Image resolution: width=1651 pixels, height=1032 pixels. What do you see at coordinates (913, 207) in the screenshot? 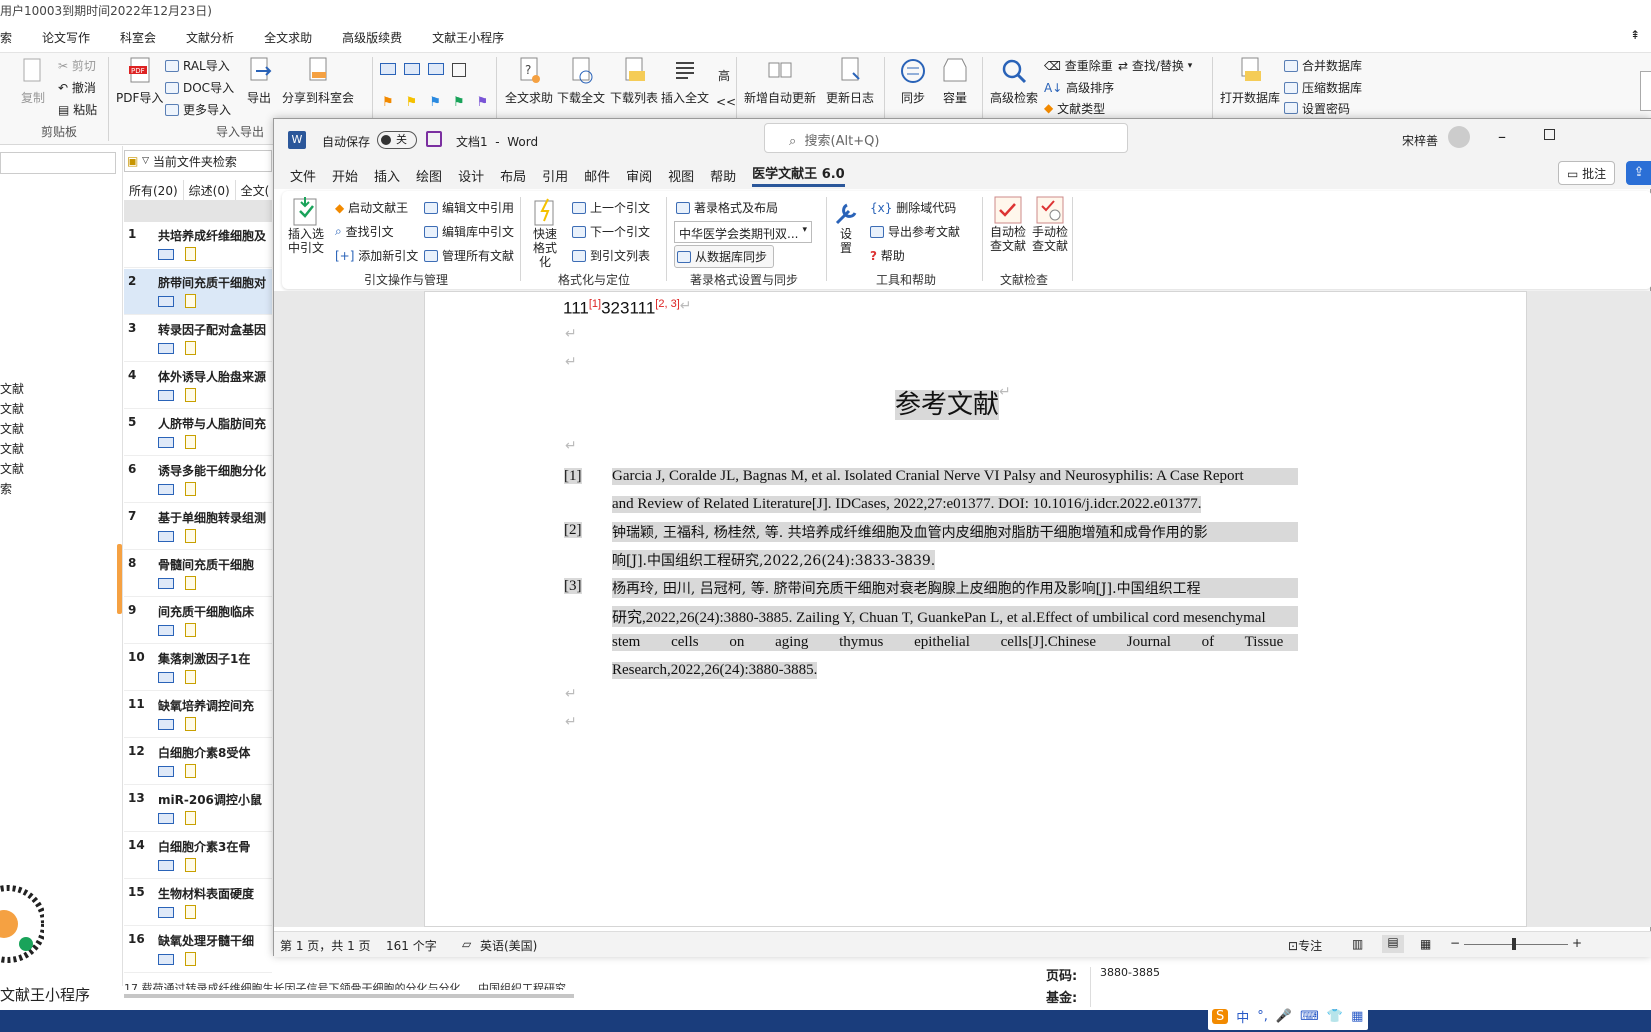
I see `delete-field-button: {x} 删除域代码` at bounding box center [913, 207].